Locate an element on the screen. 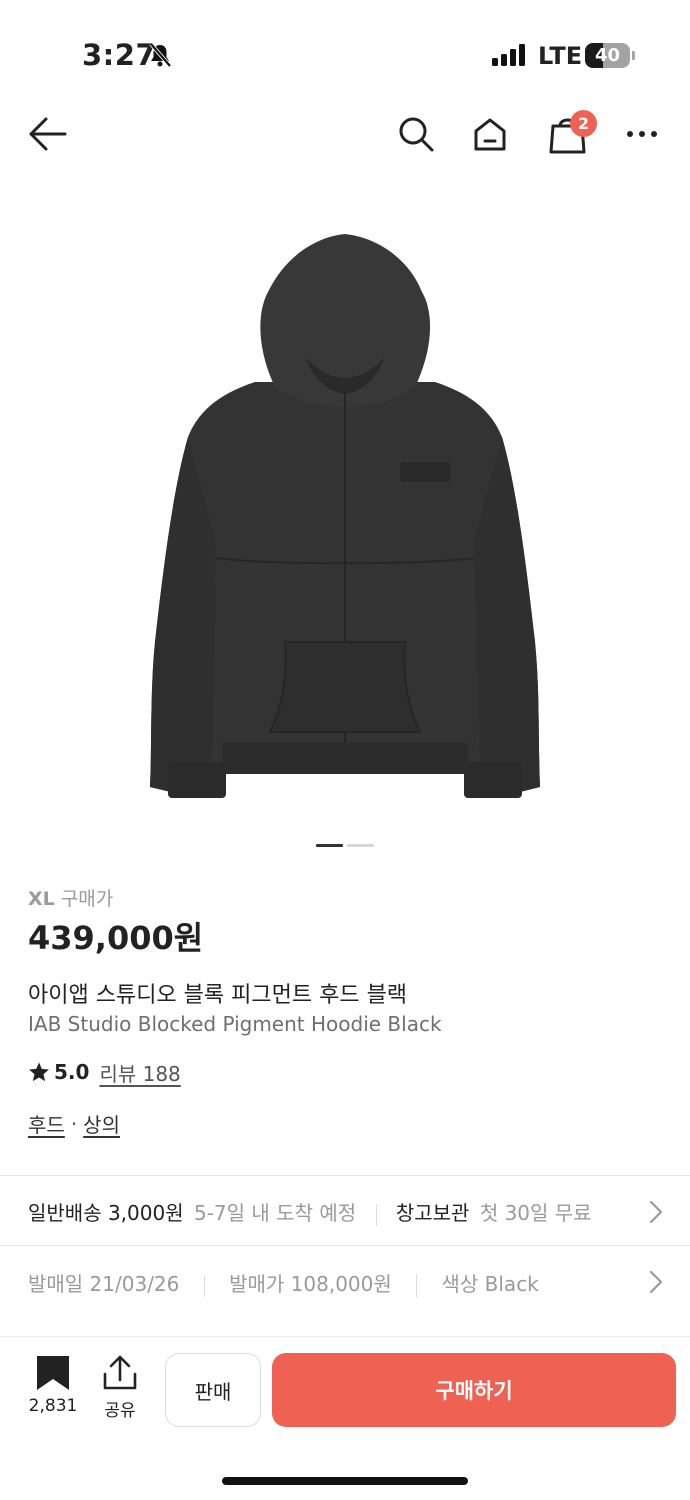 This screenshot has width=690, height=1500. storage-note: 첫 30일 무료 is located at coordinates (535, 1213).